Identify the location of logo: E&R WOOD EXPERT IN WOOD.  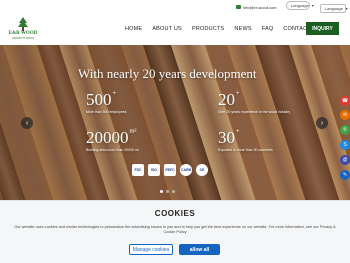
(23, 31).